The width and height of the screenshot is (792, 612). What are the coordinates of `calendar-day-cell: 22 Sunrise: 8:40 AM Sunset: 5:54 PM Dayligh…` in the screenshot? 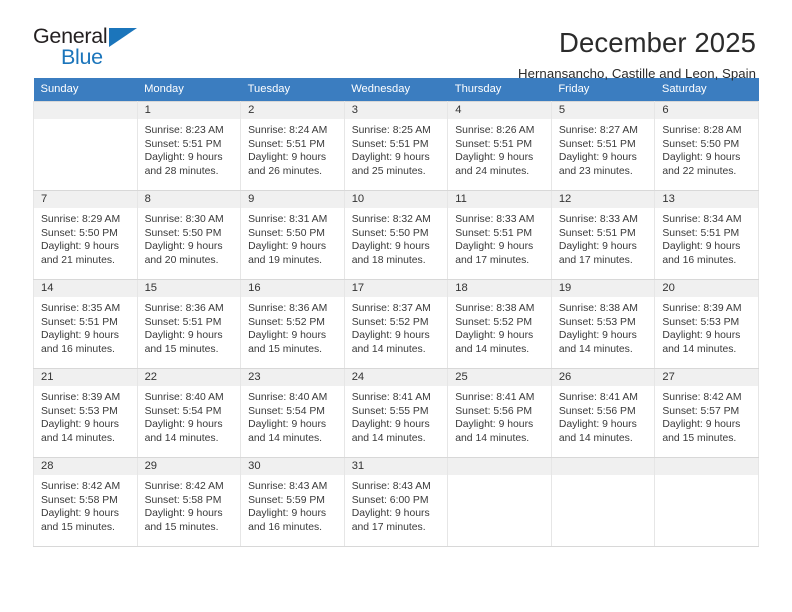 It's located at (189, 413).